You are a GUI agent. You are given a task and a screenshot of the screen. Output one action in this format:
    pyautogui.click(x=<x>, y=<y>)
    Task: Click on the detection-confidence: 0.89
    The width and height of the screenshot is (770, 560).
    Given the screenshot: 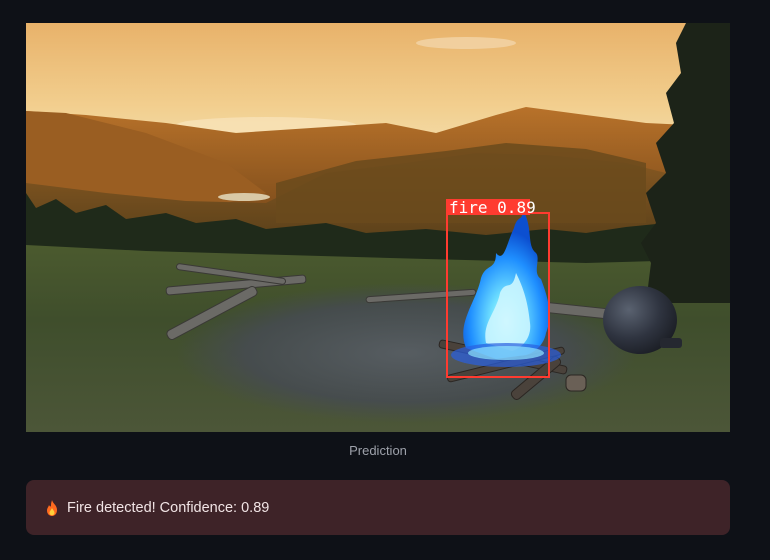 What is the action you would take?
    pyautogui.click(x=516, y=207)
    